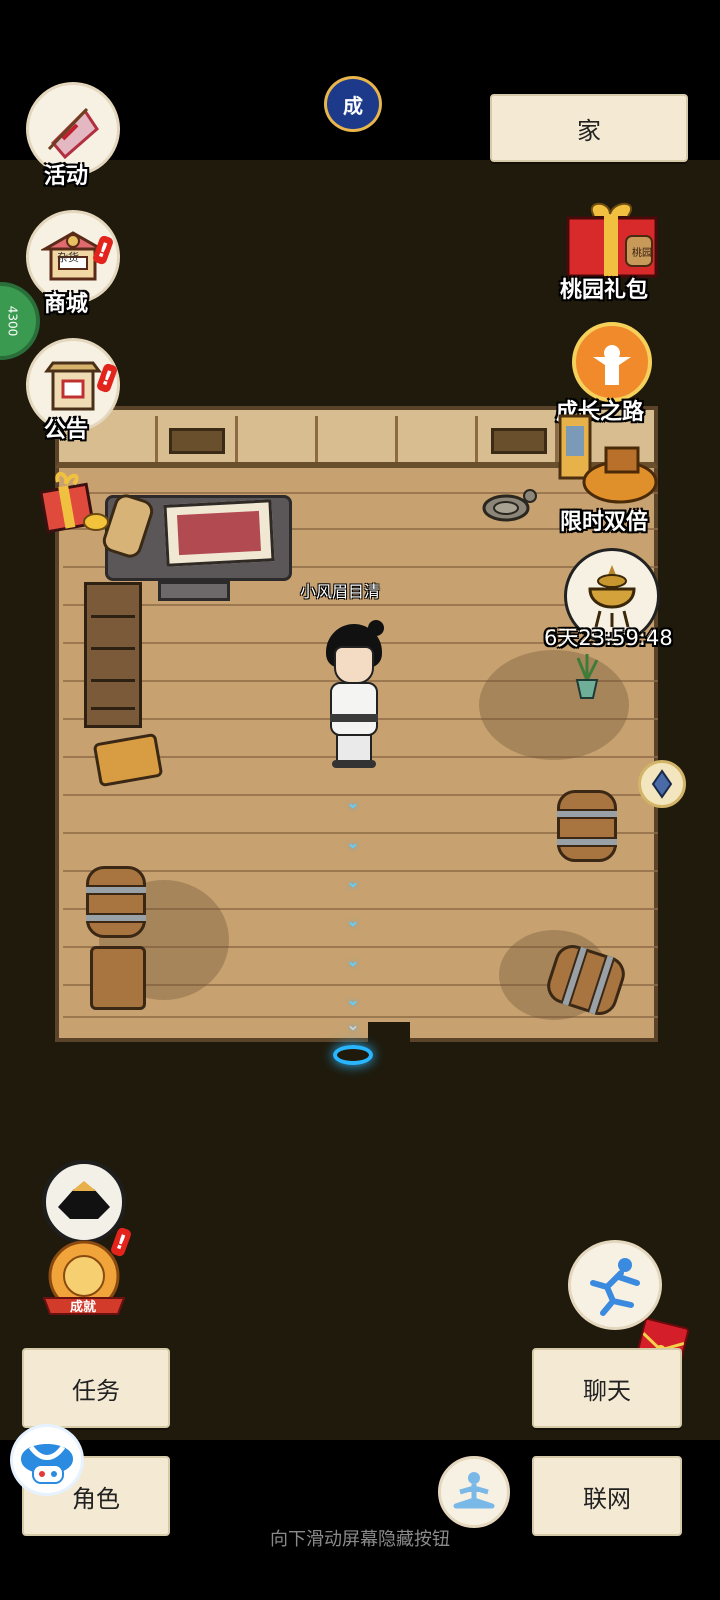  What do you see at coordinates (118, 978) in the screenshot?
I see `wooden-cabinet` at bounding box center [118, 978].